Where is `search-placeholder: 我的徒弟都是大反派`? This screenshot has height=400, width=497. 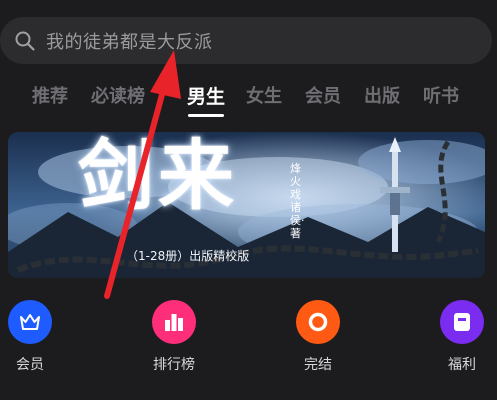 search-placeholder: 我的徒弟都是大反派 is located at coordinates (129, 42).